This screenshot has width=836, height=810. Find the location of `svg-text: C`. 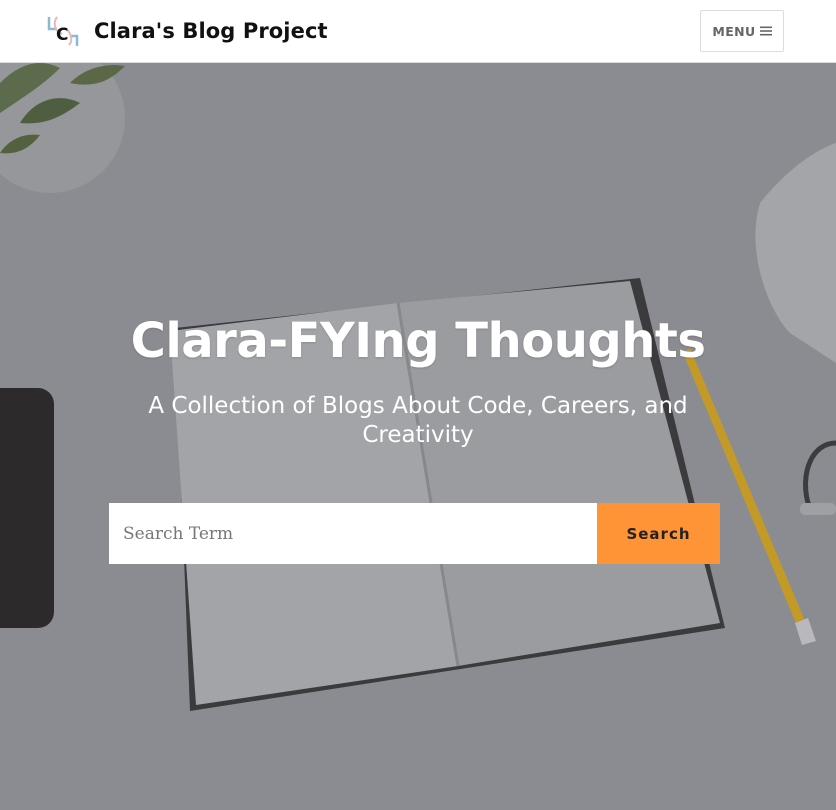

svg-text: C is located at coordinates (62, 35).